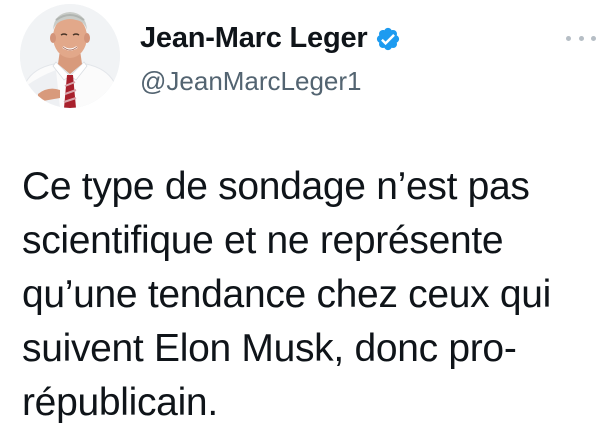 Image resolution: width=611 pixels, height=432 pixels. Describe the element at coordinates (287, 294) in the screenshot. I see `tweet-text-line: qu’une tendance chez ceux qui` at that location.